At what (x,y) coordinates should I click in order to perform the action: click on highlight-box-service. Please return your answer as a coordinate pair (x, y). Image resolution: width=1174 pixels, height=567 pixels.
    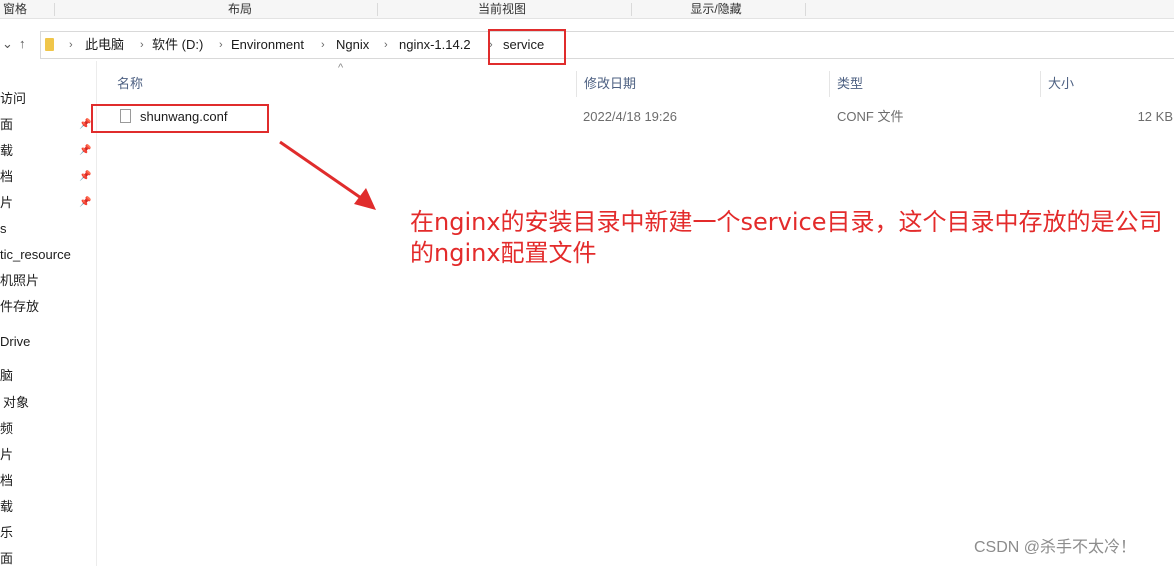
    Looking at the image, I should click on (527, 47).